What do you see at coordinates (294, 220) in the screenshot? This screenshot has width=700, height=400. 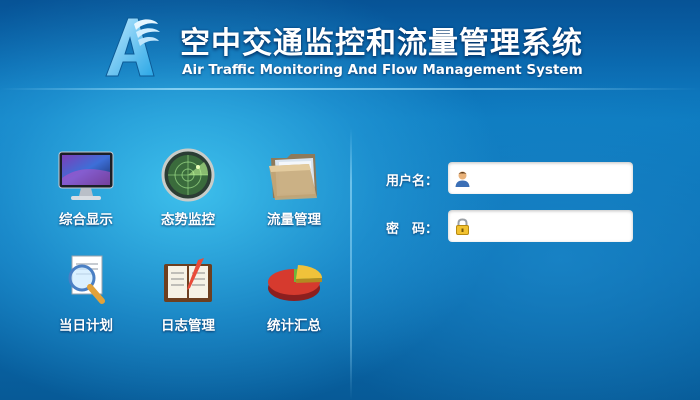 I see `module-label: 流量管理` at bounding box center [294, 220].